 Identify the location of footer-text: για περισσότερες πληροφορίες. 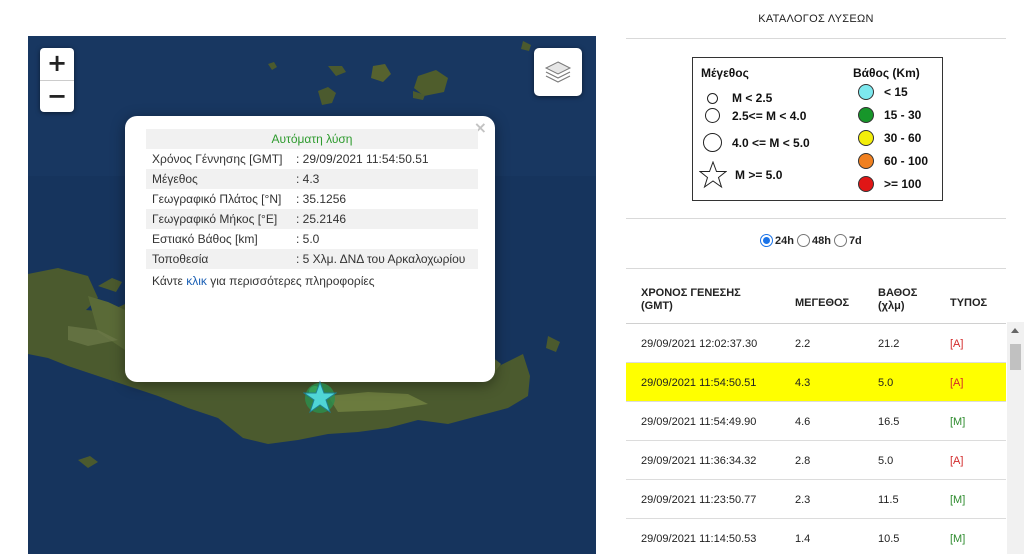
(290, 281).